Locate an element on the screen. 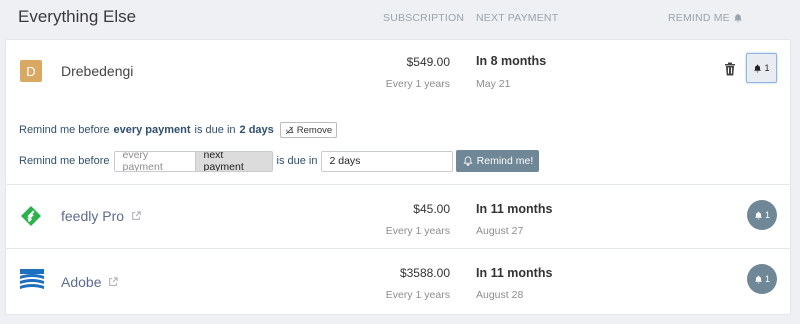 This screenshot has height=324, width=800. subscription-name: Drebedengi is located at coordinates (97, 71).